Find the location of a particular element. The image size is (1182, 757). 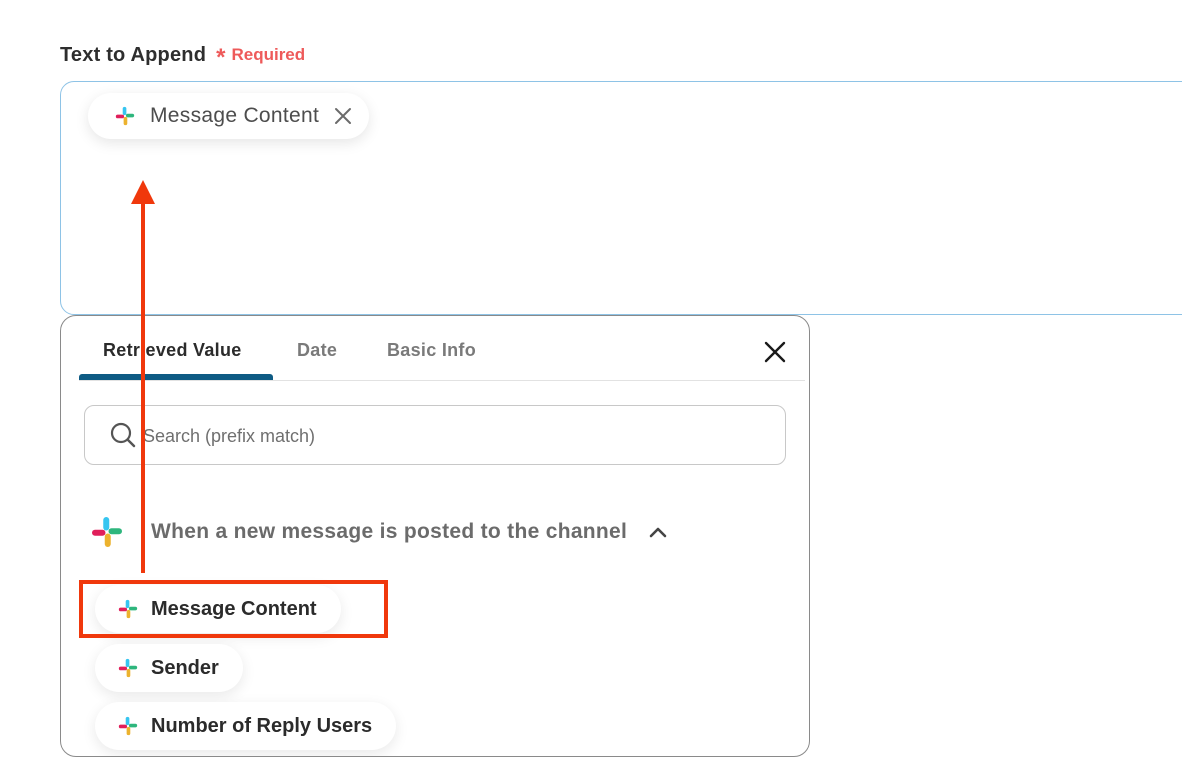

active-tab-indicator is located at coordinates (176, 377).